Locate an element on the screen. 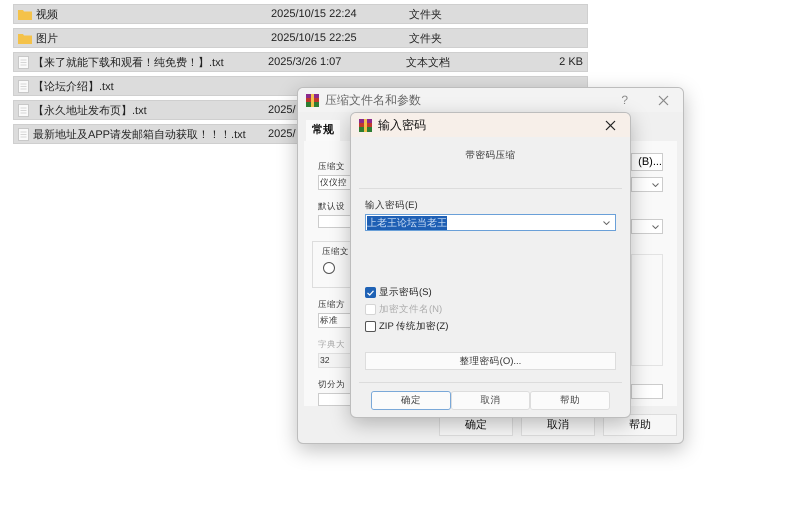 The width and height of the screenshot is (800, 524). file-size: 2 KB is located at coordinates (570, 62).